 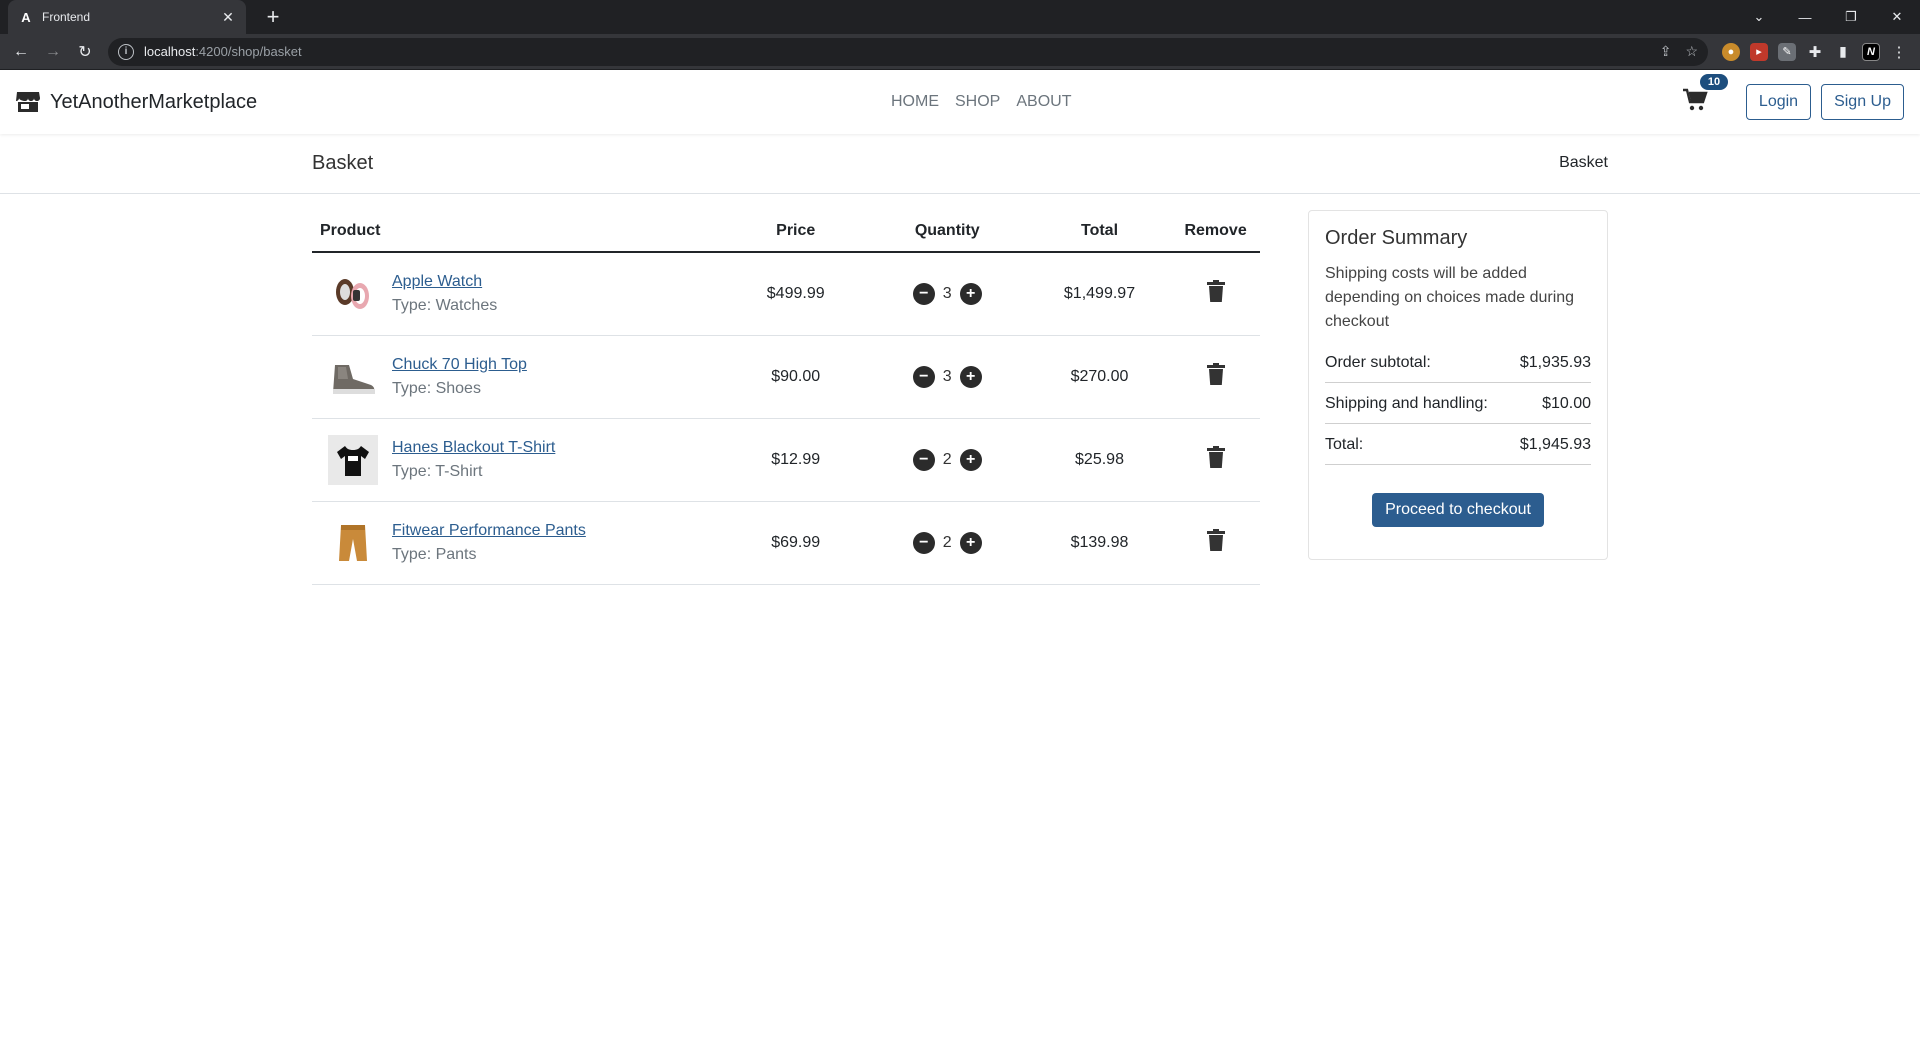 I want to click on window-controls: ⌄ — ❐ ✕, so click(x=1828, y=17).